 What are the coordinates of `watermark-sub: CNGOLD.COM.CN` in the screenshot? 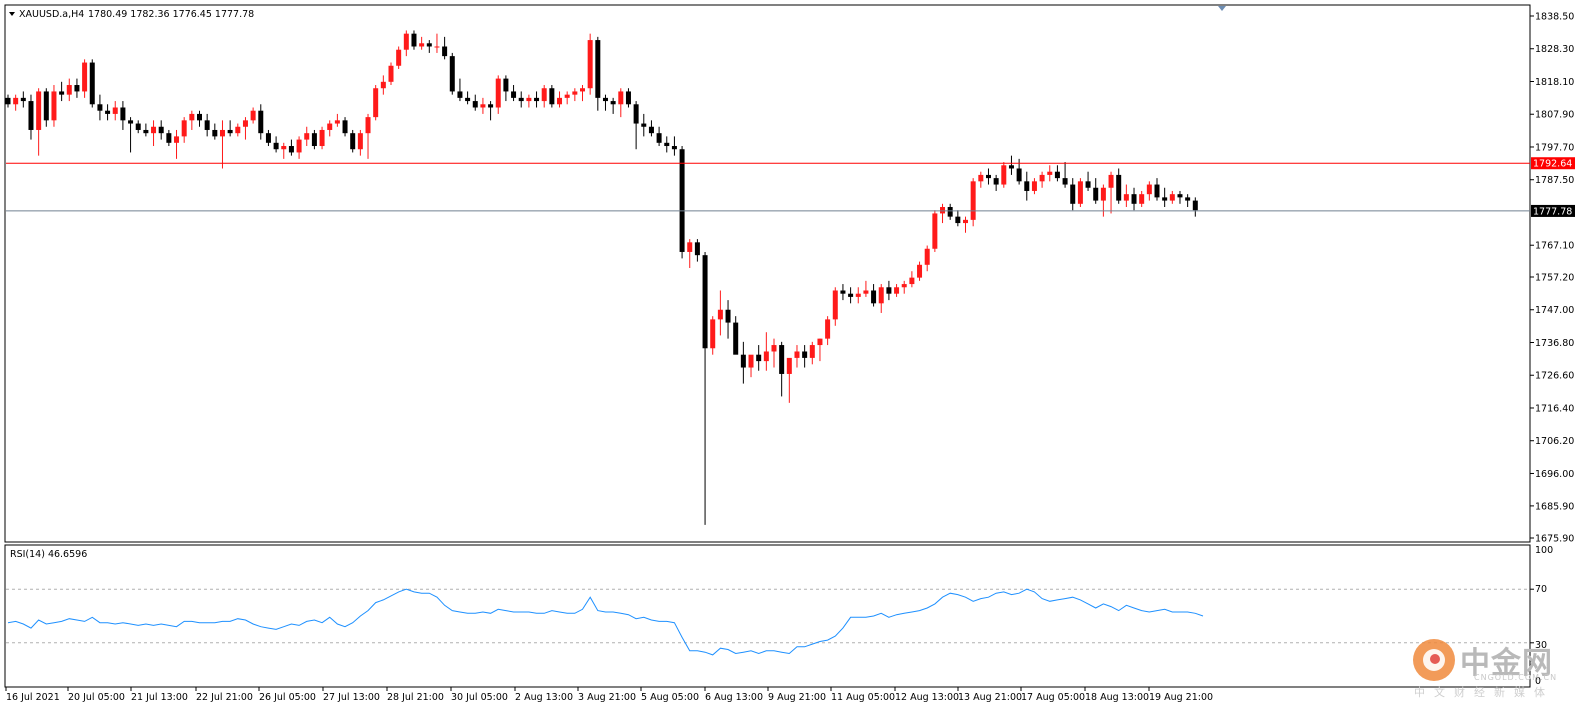 It's located at (1516, 677).